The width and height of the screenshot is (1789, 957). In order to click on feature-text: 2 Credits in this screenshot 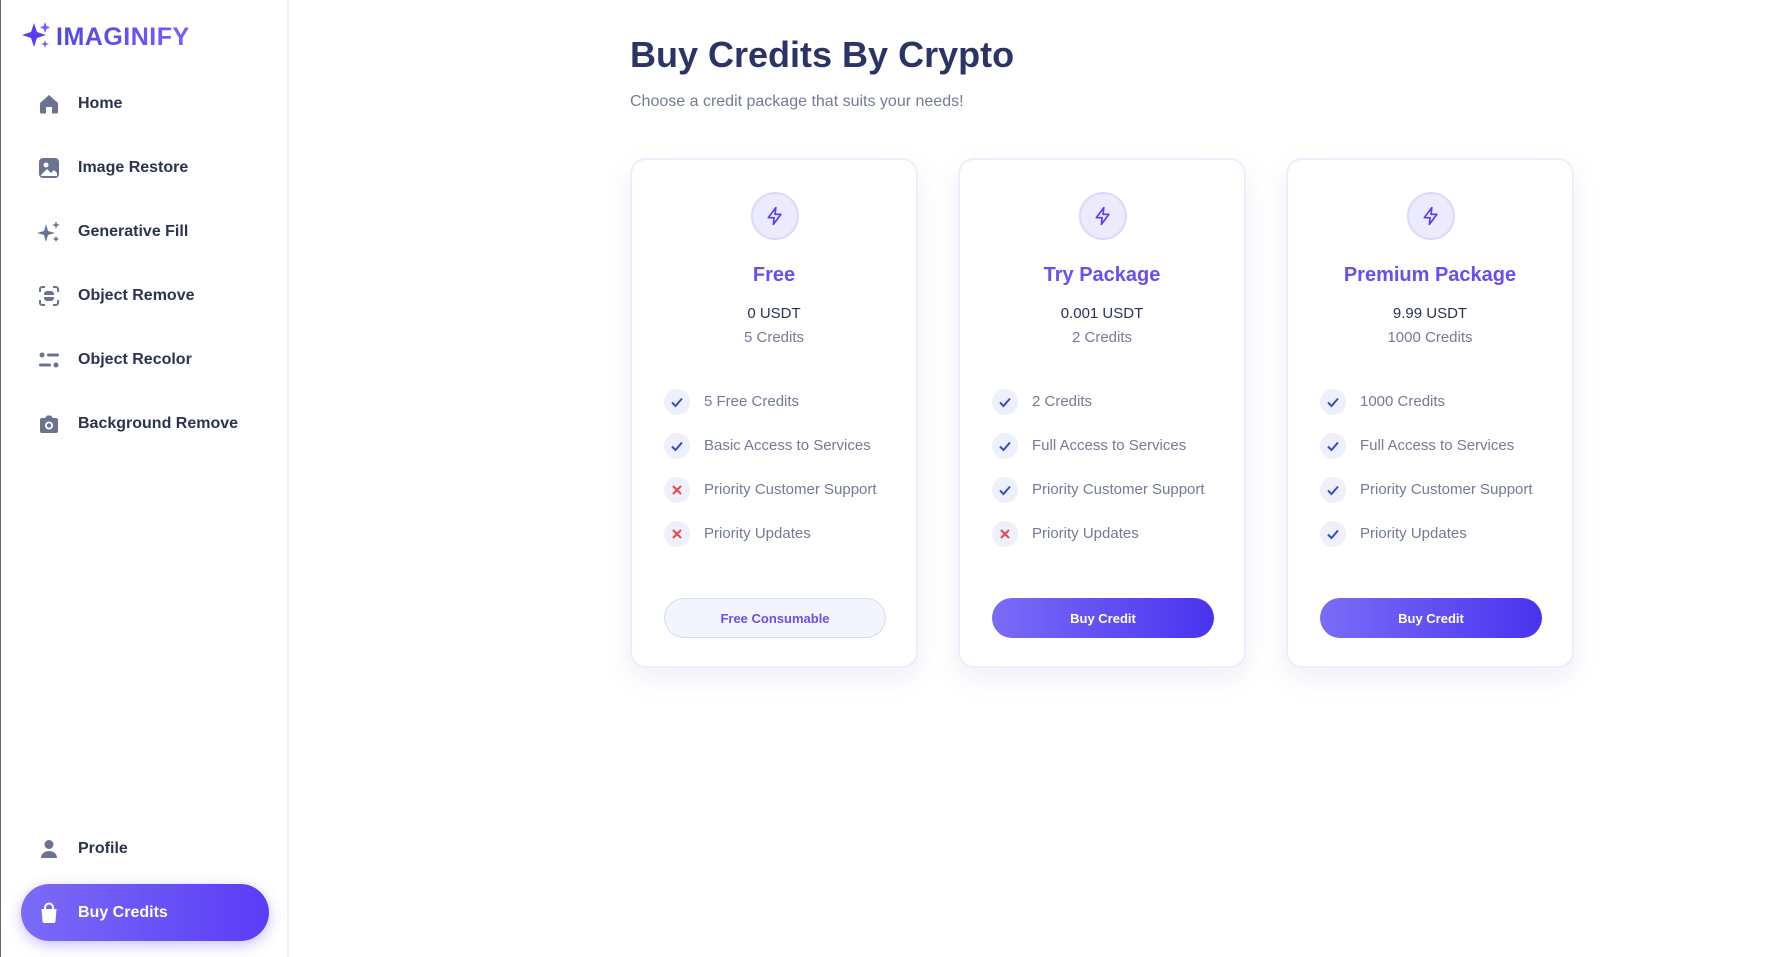, I will do `click(1062, 401)`.